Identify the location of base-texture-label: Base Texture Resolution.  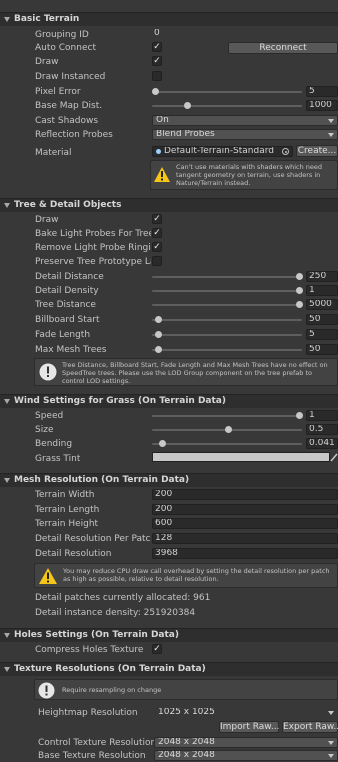
(92, 756).